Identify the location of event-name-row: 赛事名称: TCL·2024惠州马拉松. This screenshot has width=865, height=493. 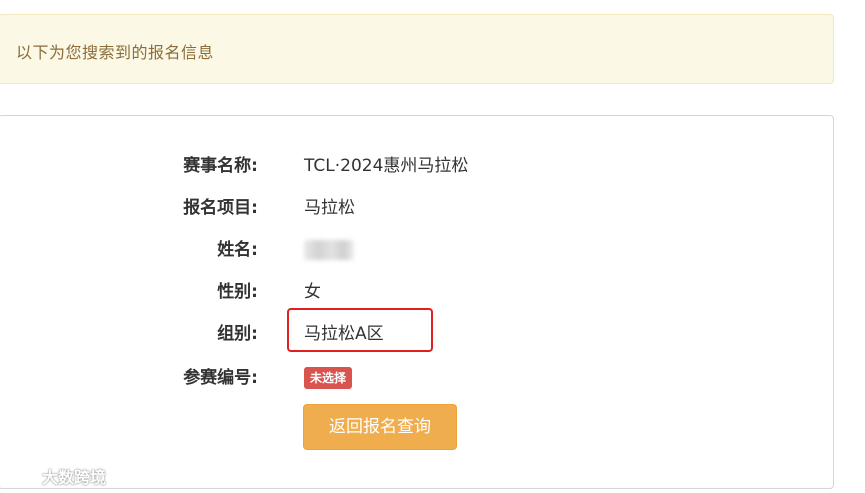
(416, 166).